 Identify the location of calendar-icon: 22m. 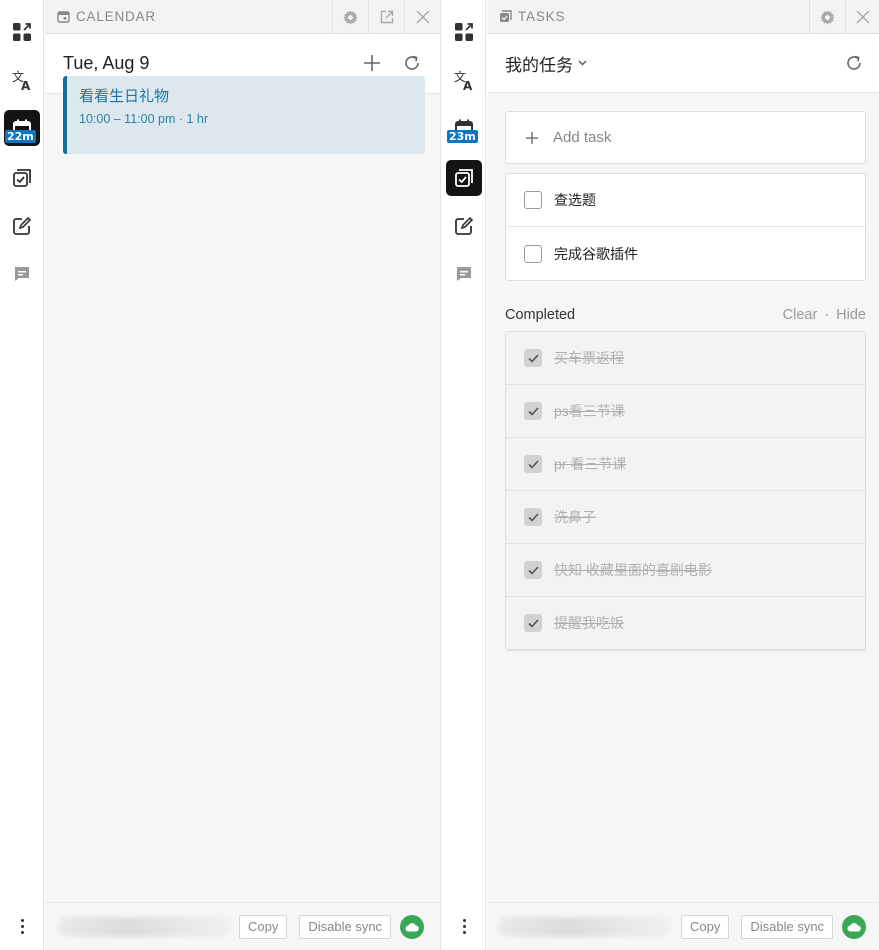
(22, 128).